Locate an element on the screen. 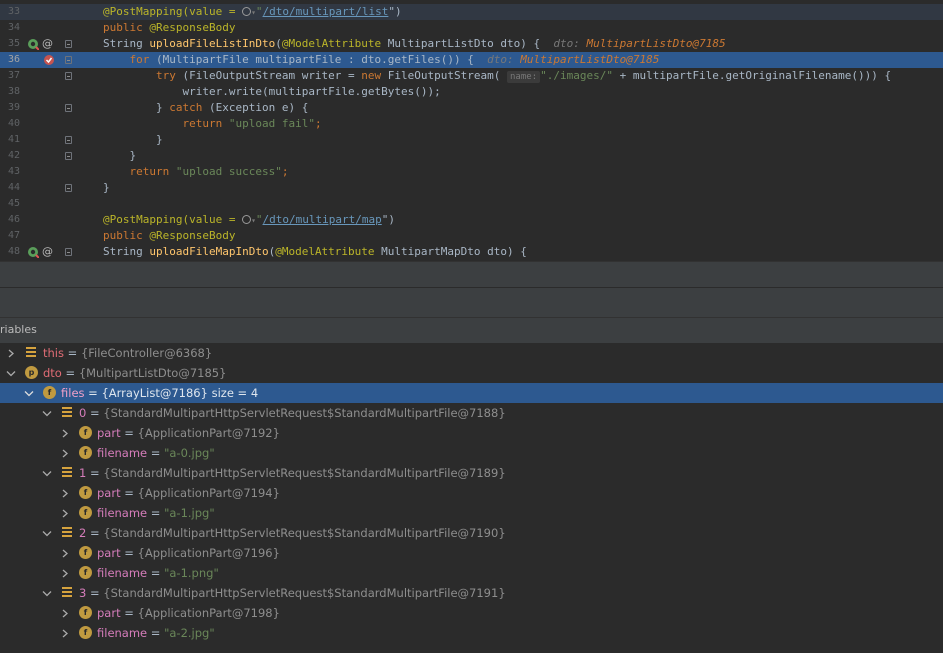 The height and width of the screenshot is (653, 943). variable-row-filename: f filename = "a-1.jpg" is located at coordinates (471, 513).